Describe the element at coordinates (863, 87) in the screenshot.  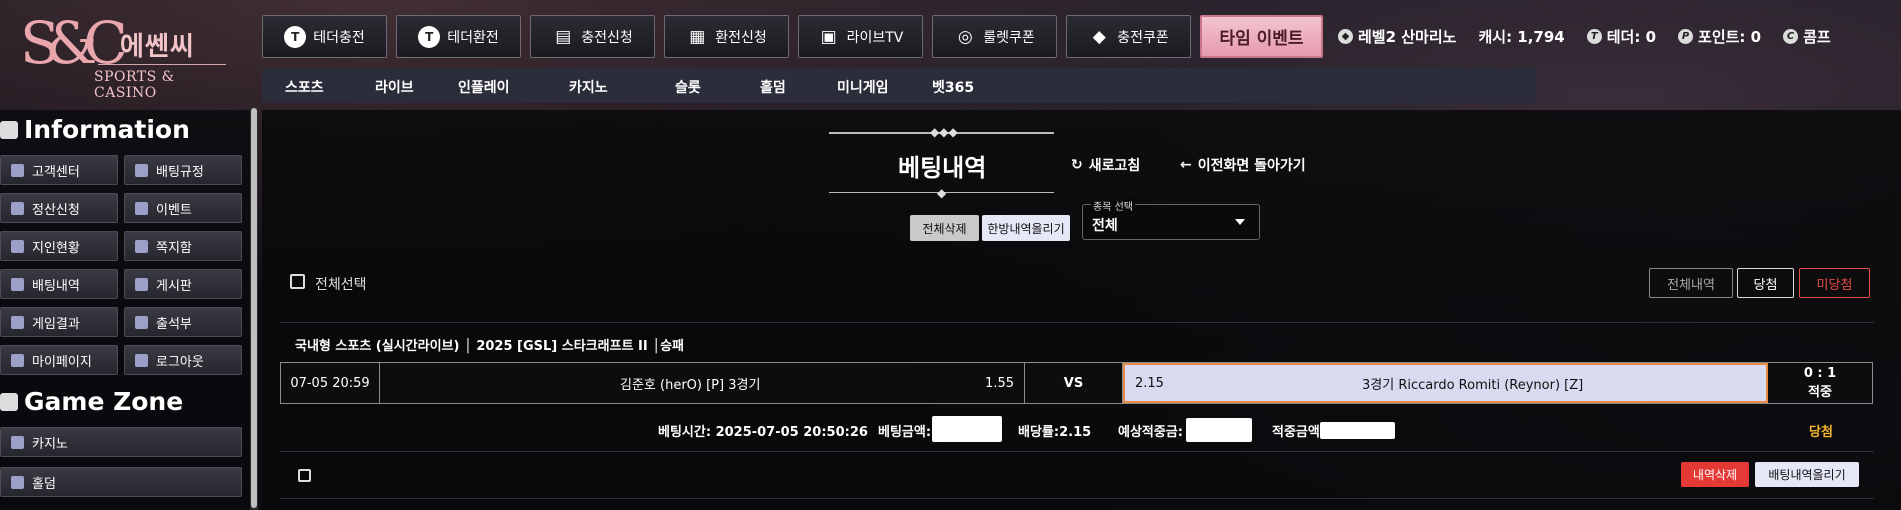
I see `nav-minigame: 미니게임` at that location.